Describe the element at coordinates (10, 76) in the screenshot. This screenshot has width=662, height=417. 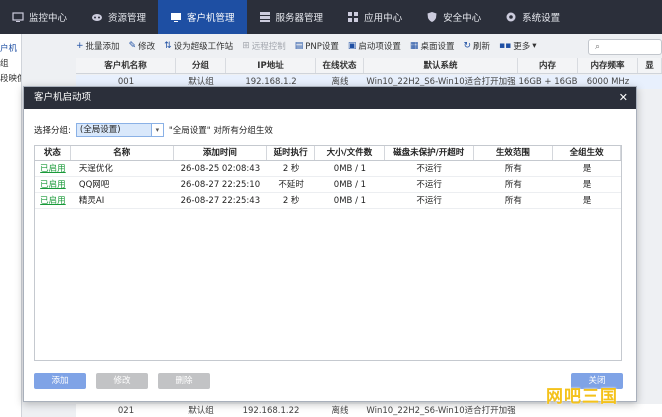
I see `sidebar-item-segment-image: 段映像` at that location.